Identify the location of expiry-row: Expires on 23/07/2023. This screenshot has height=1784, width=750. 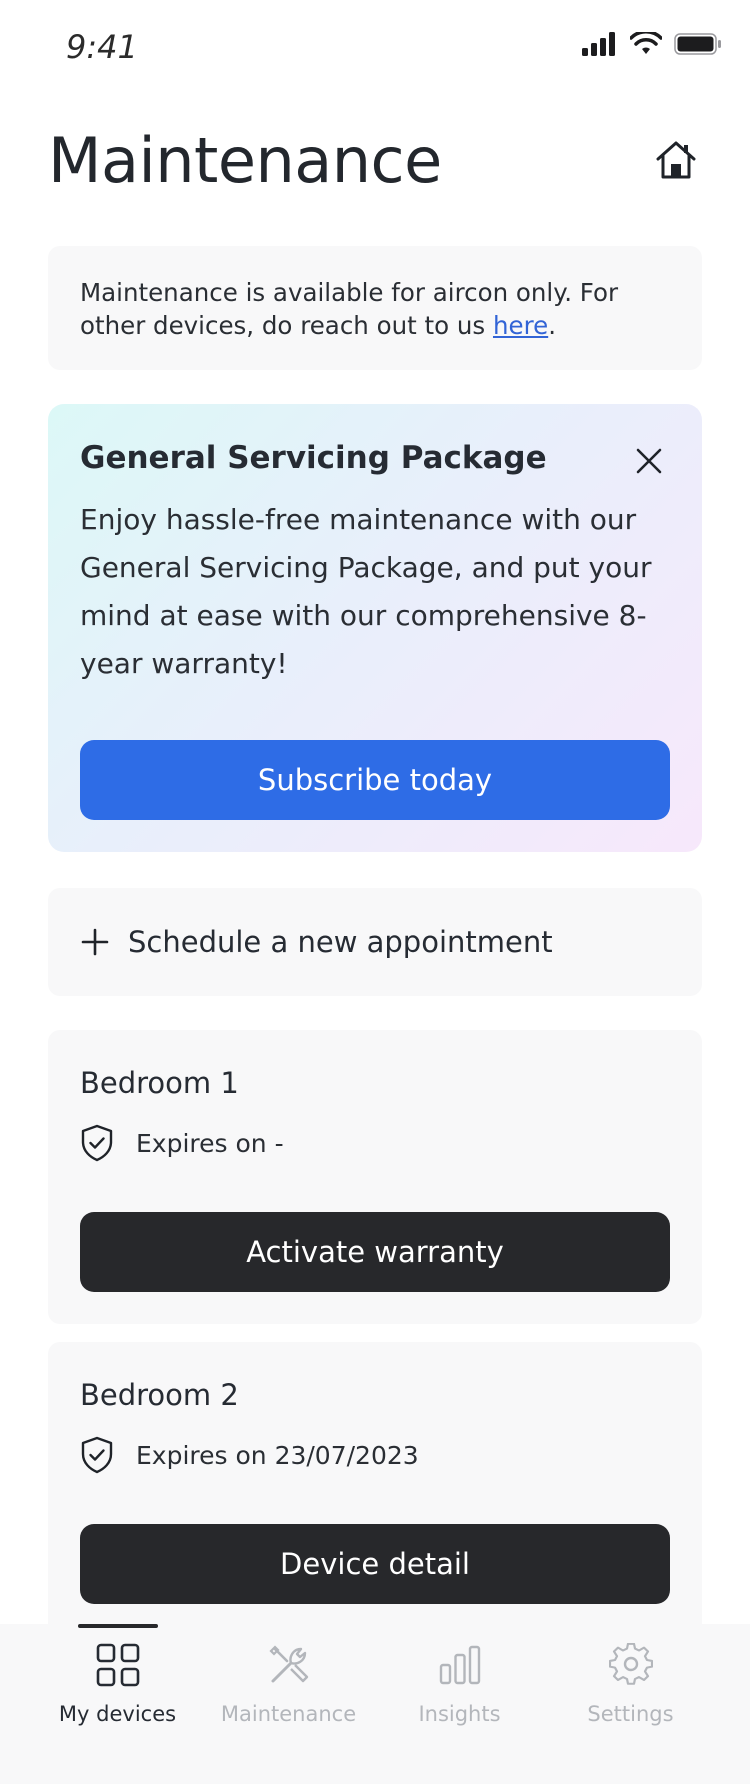
(249, 1455).